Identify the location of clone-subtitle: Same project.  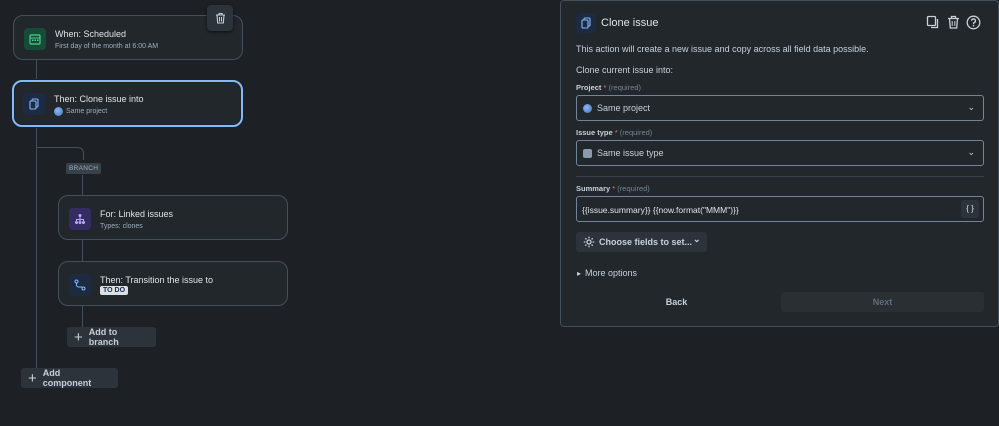
(80, 111).